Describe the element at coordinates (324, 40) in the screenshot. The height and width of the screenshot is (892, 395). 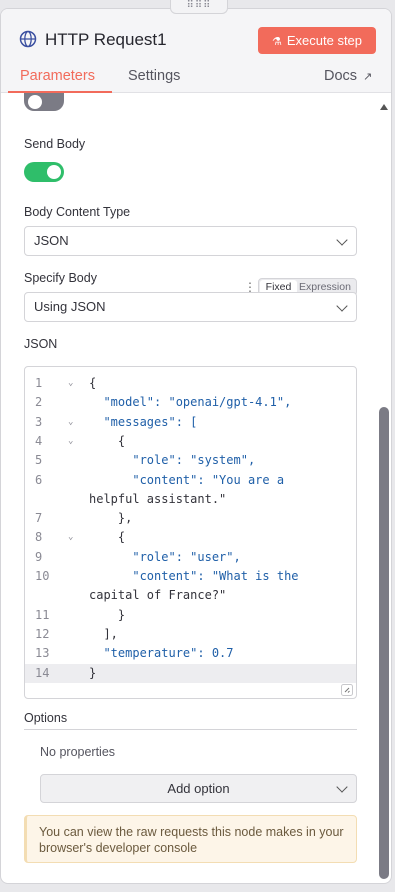
I see `execute-step-label: Execute step` at that location.